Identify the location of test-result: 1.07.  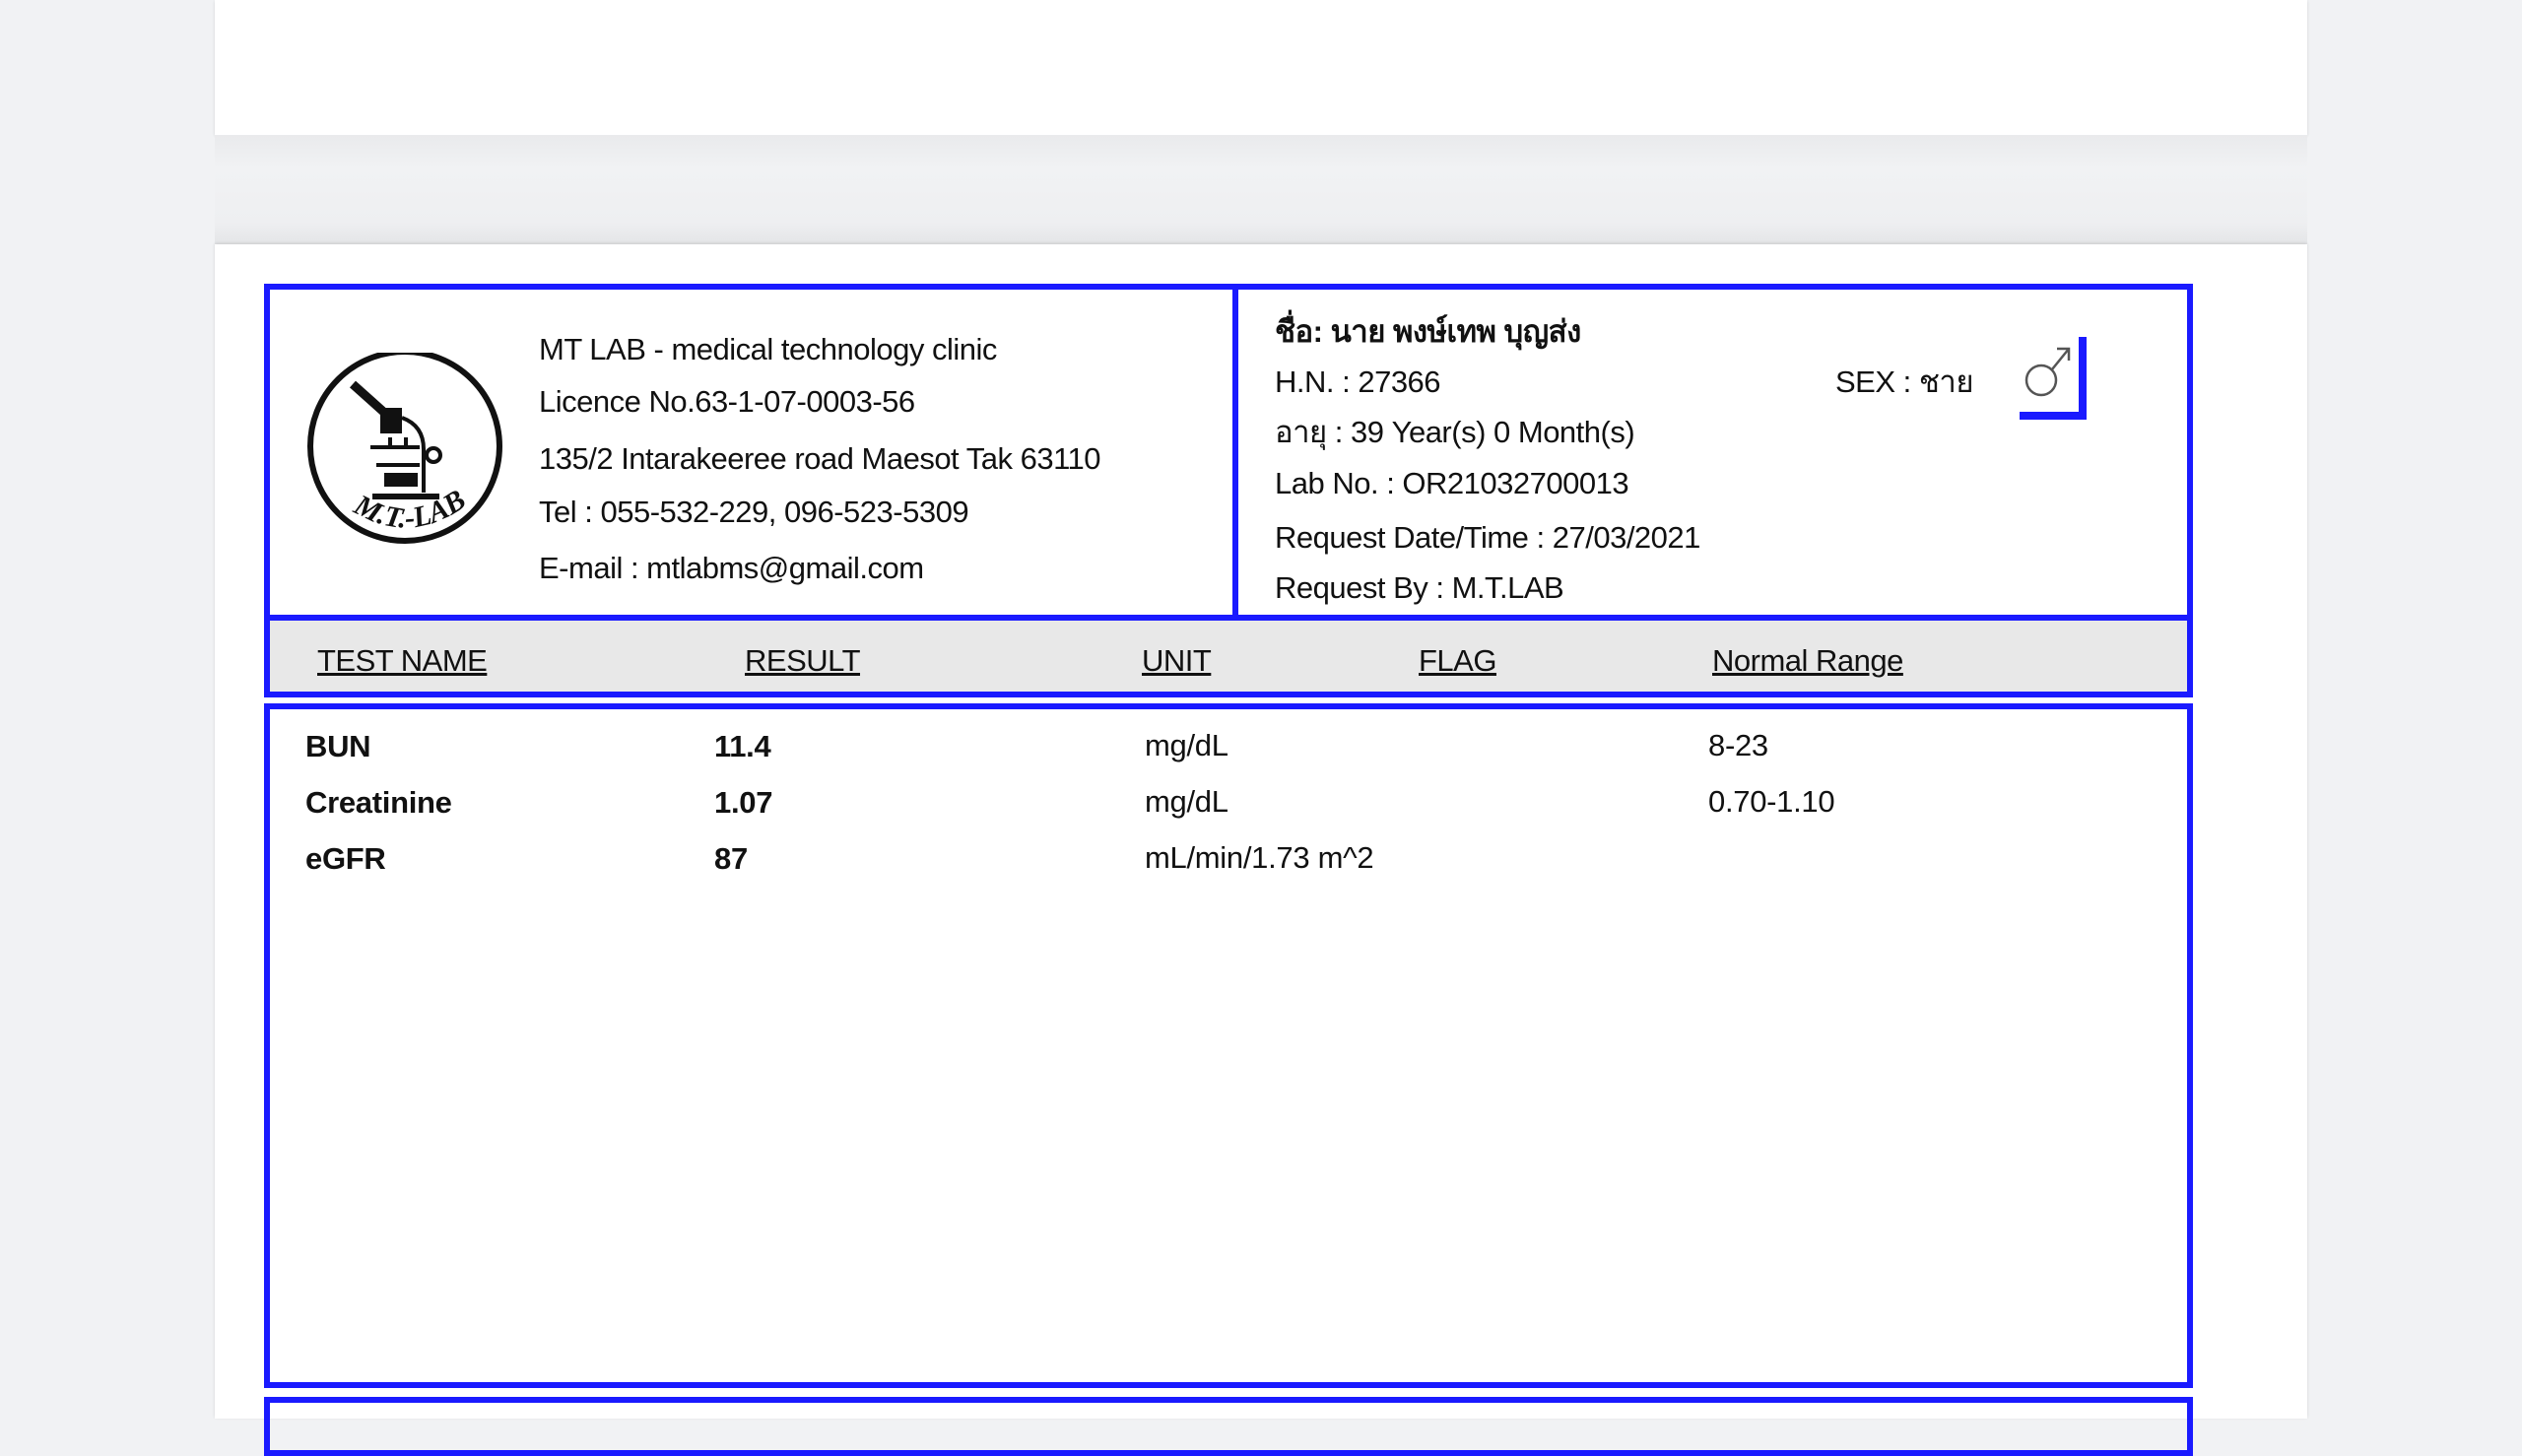
(743, 802).